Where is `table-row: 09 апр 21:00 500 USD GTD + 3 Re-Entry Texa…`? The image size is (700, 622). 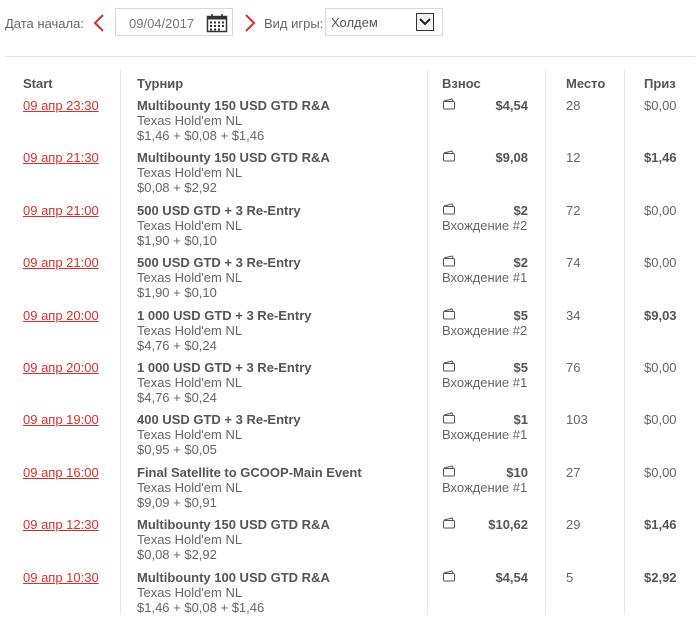 table-row: 09 апр 21:00 500 USD GTD + 3 Re-Entry Texa… is located at coordinates (350, 229).